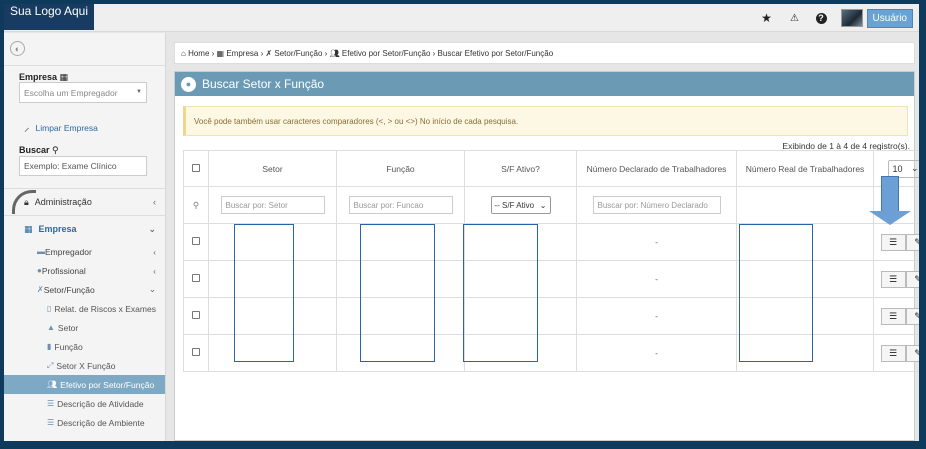  I want to click on home-icon: ⌂, so click(183, 53).